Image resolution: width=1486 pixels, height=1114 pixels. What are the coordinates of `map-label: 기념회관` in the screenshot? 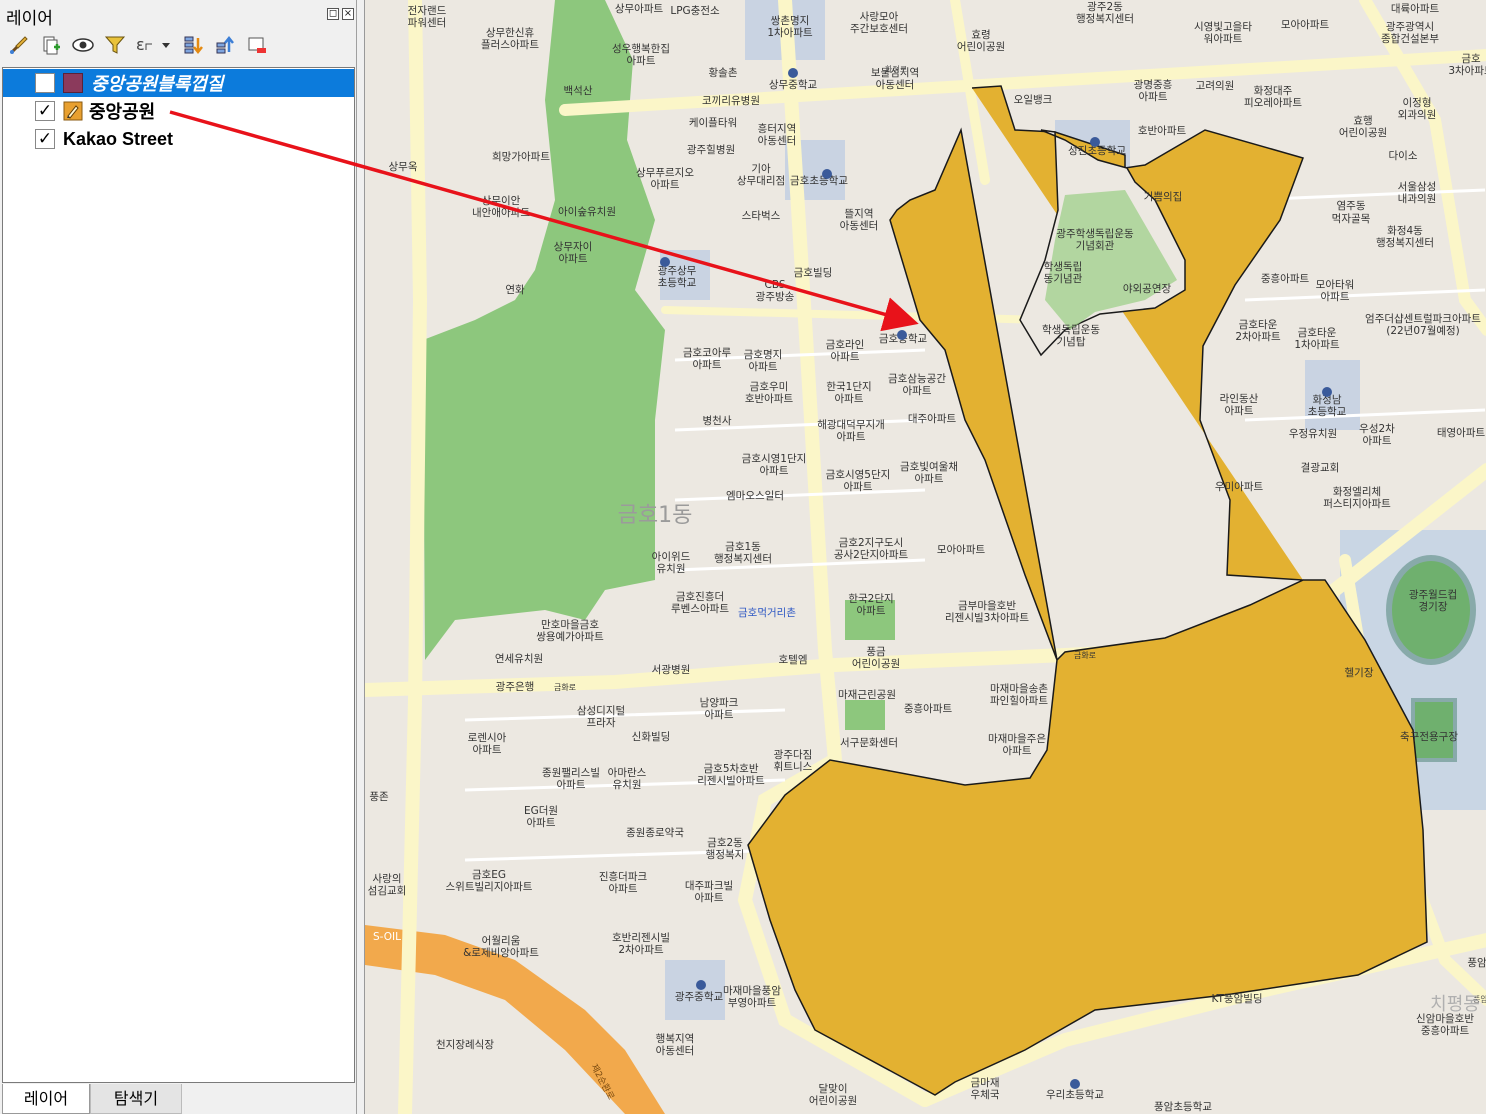 It's located at (1095, 246).